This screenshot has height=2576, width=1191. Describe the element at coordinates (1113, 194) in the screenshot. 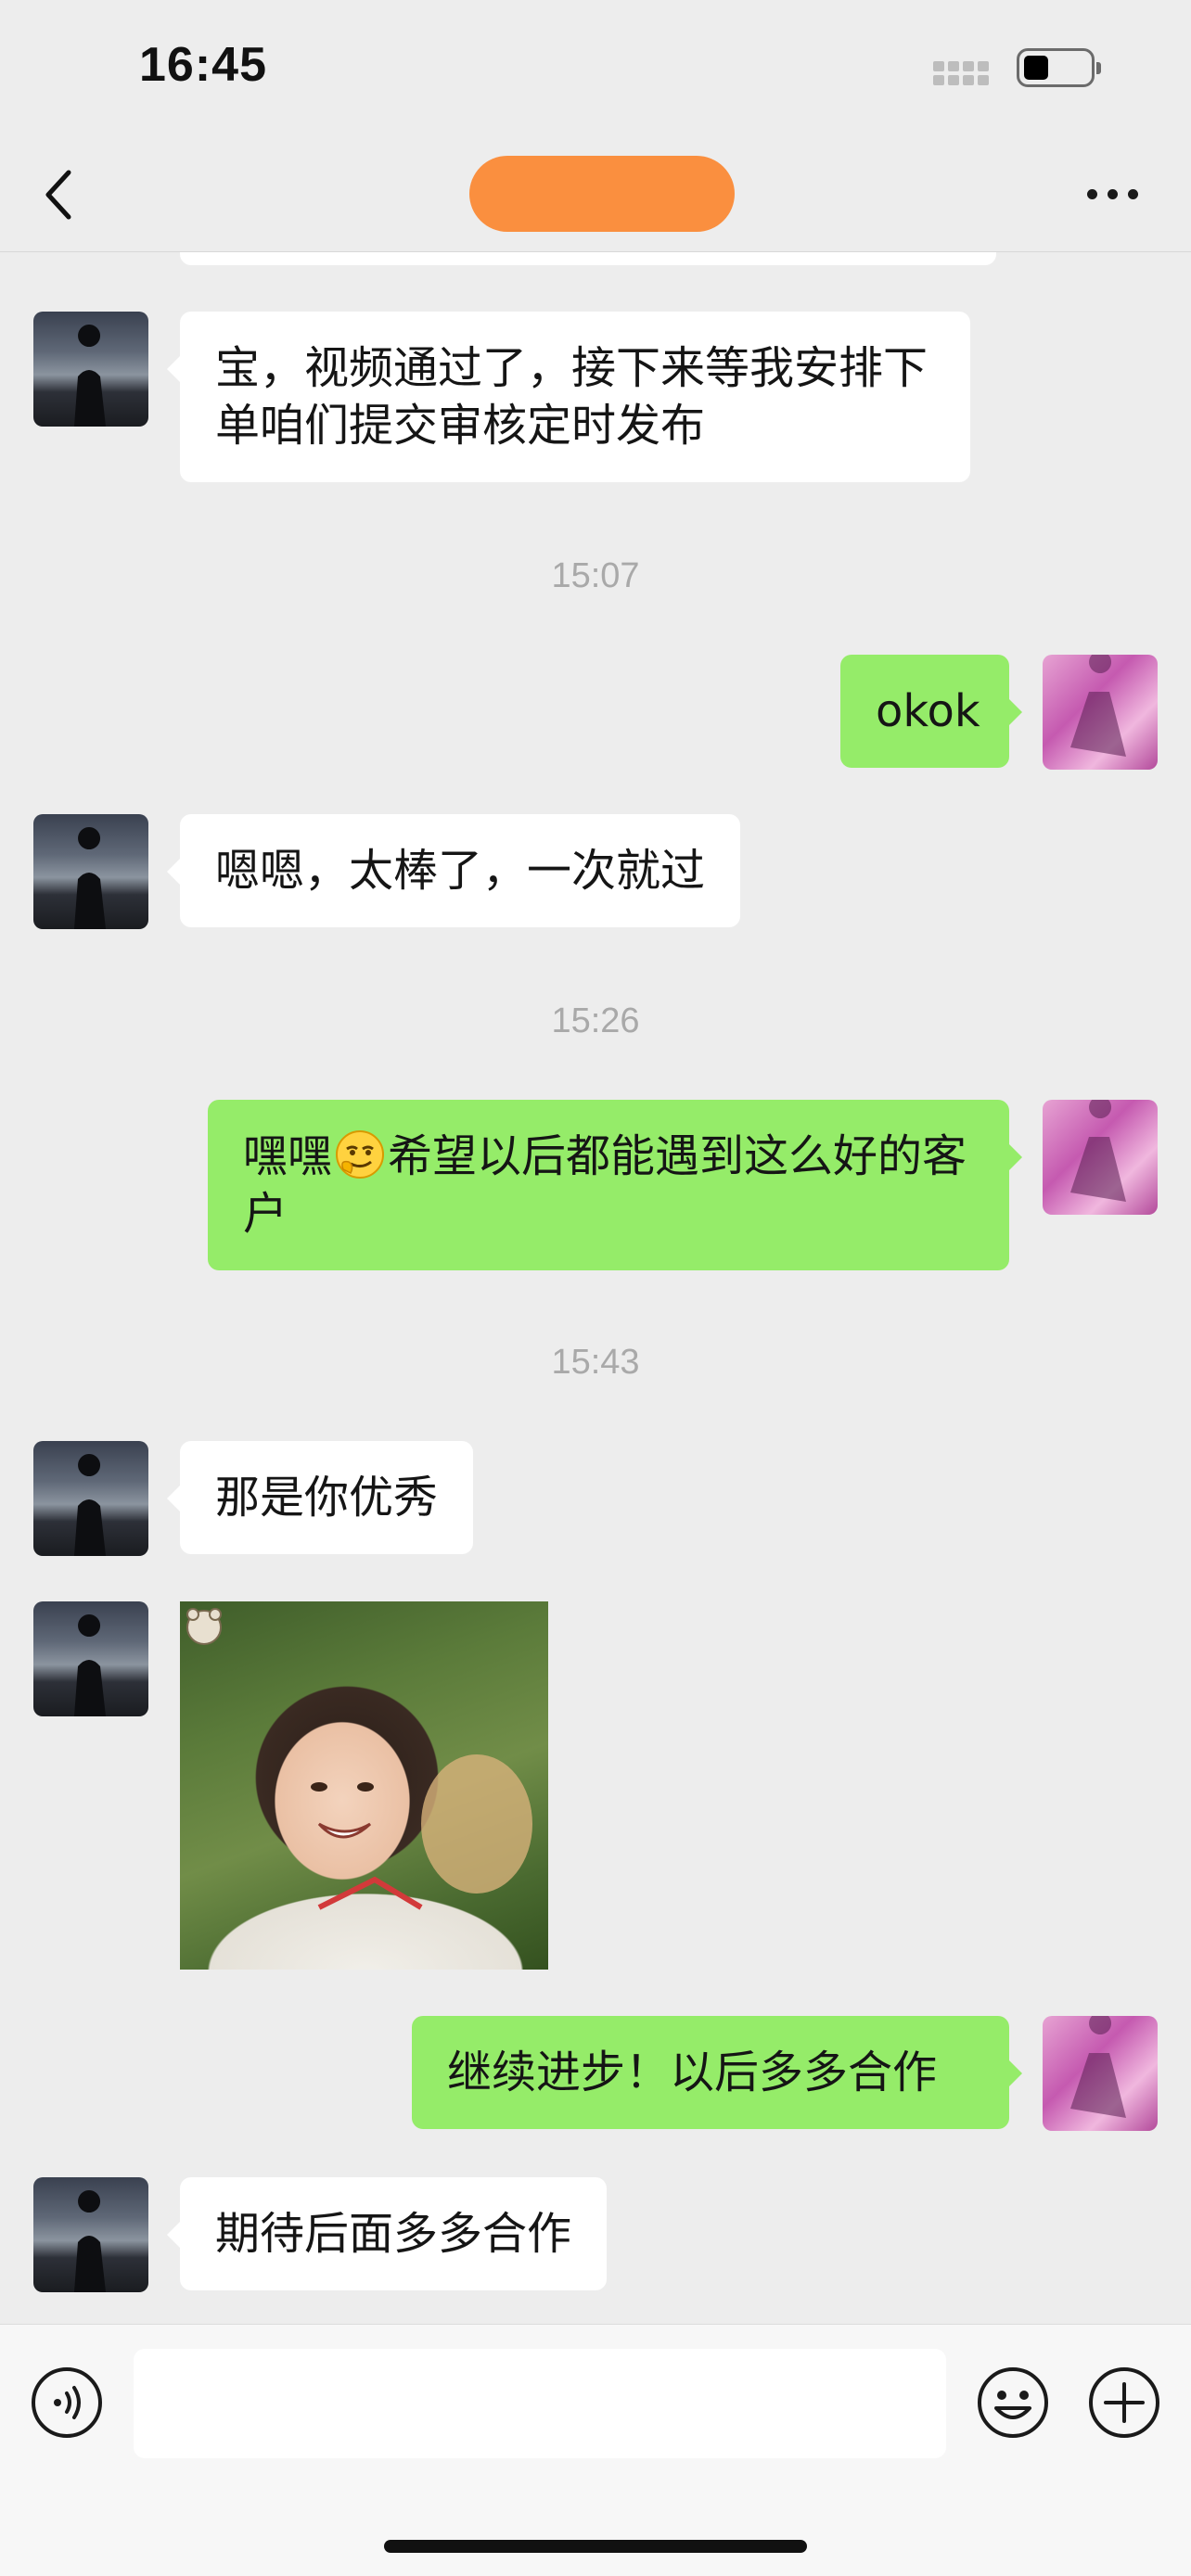

I see `ellipsis-icon` at that location.